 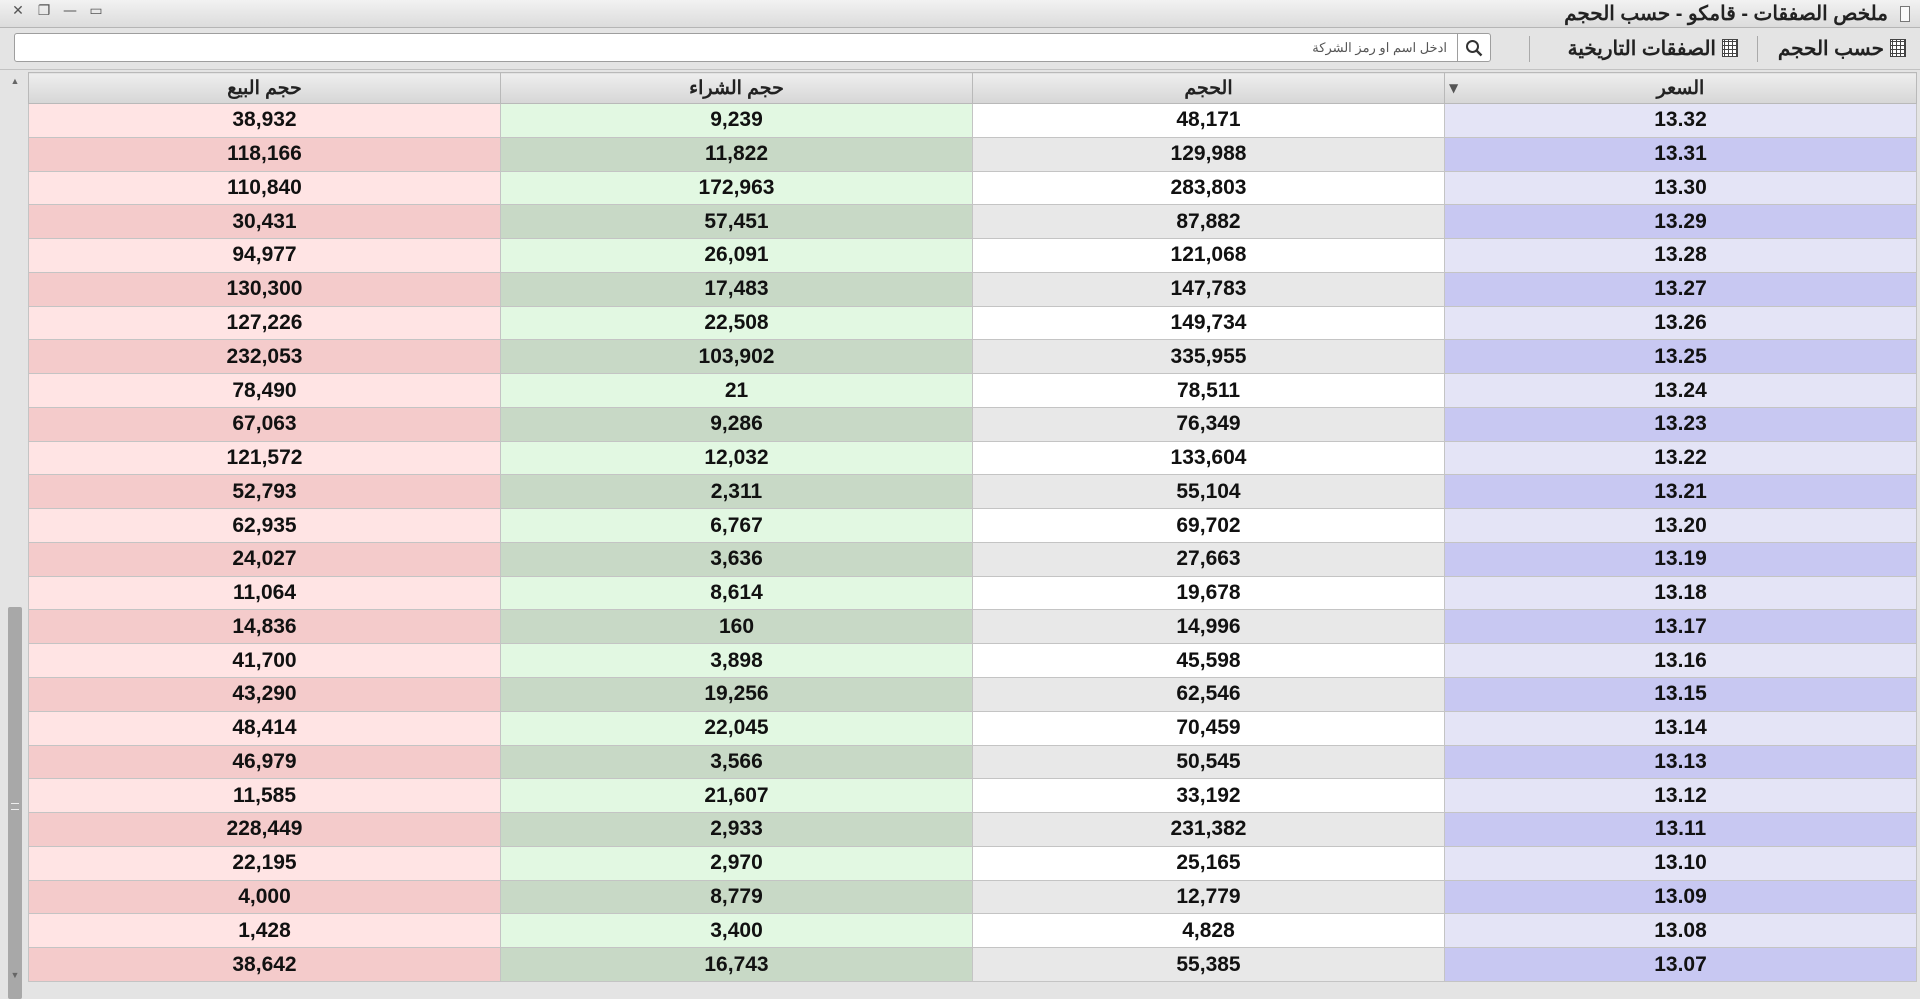 I want to click on by-volume-label: حسب الحجم, so click(x=1830, y=48).